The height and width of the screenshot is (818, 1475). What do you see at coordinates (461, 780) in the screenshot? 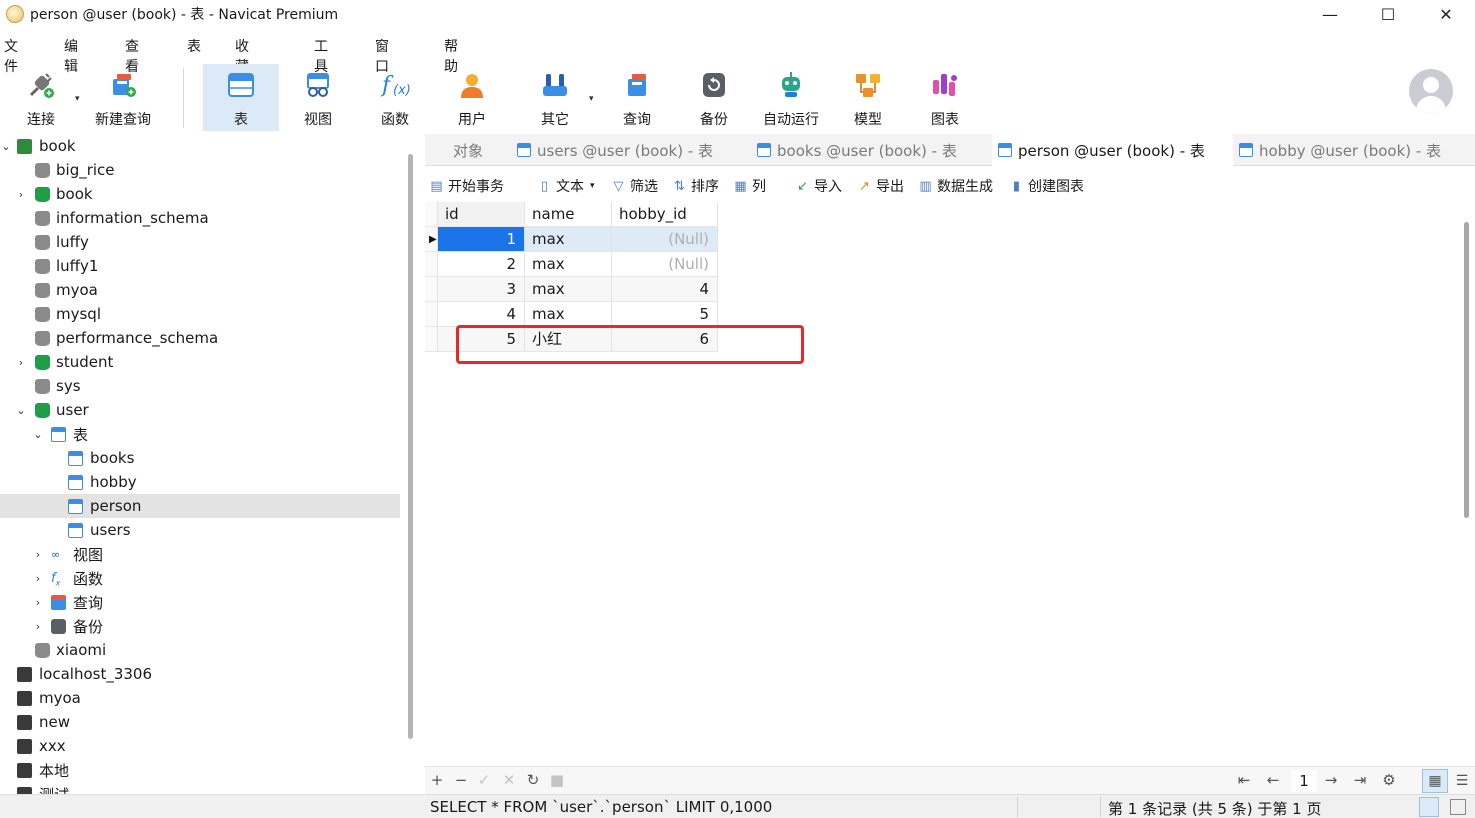
I see `delete-record-button: −` at bounding box center [461, 780].